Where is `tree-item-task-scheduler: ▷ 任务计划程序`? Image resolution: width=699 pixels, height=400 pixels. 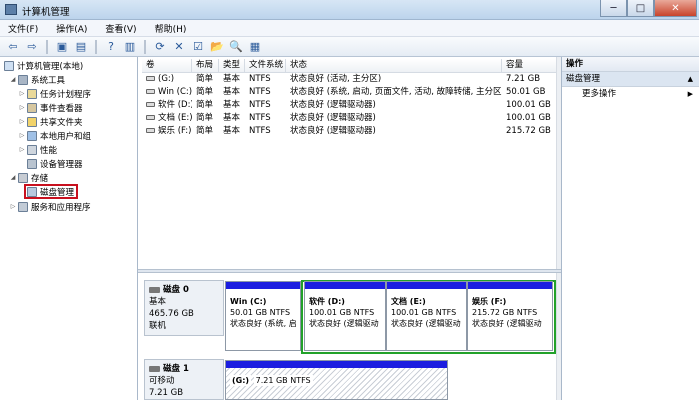 tree-item-task-scheduler: ▷ 任务计划程序 is located at coordinates (54, 93).